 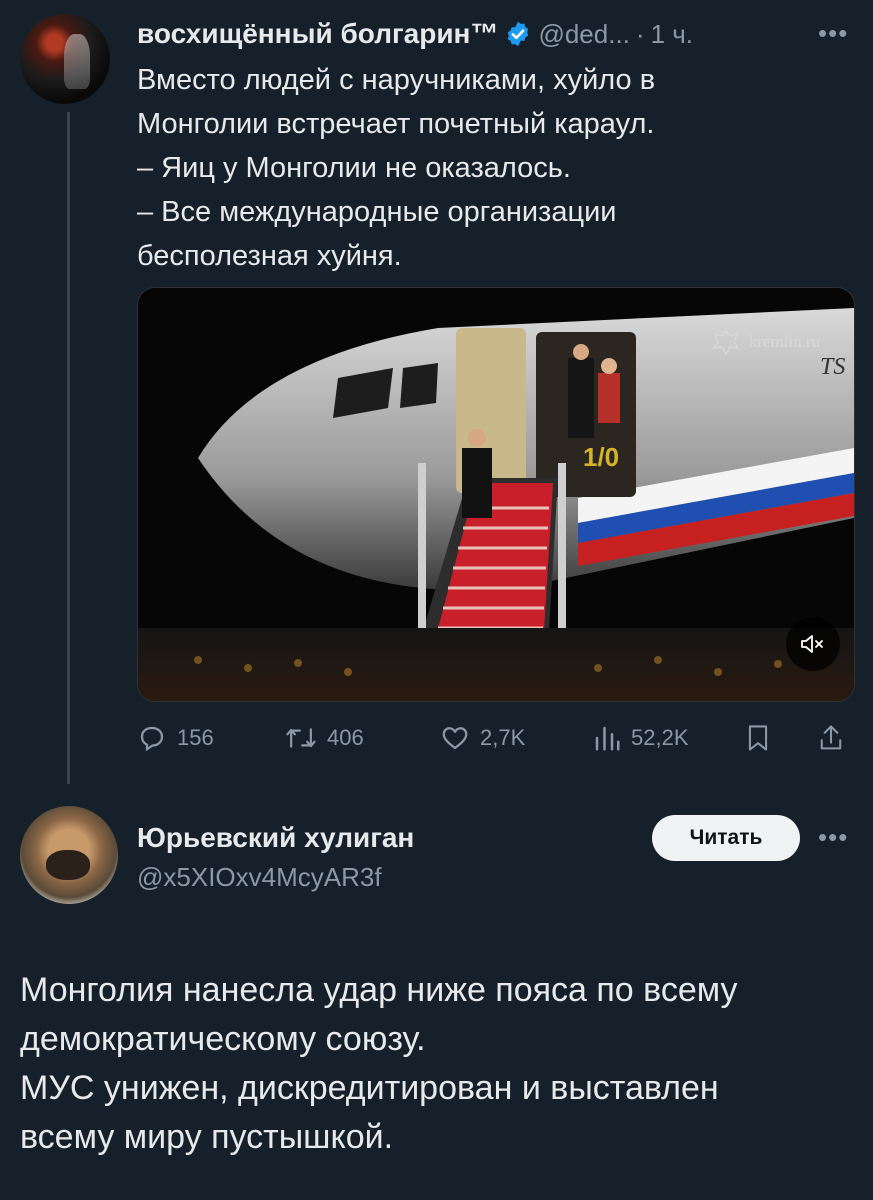 What do you see at coordinates (396, 80) in the screenshot?
I see `tweet-text-line: Вместо людей с наручниками, хуйло в` at bounding box center [396, 80].